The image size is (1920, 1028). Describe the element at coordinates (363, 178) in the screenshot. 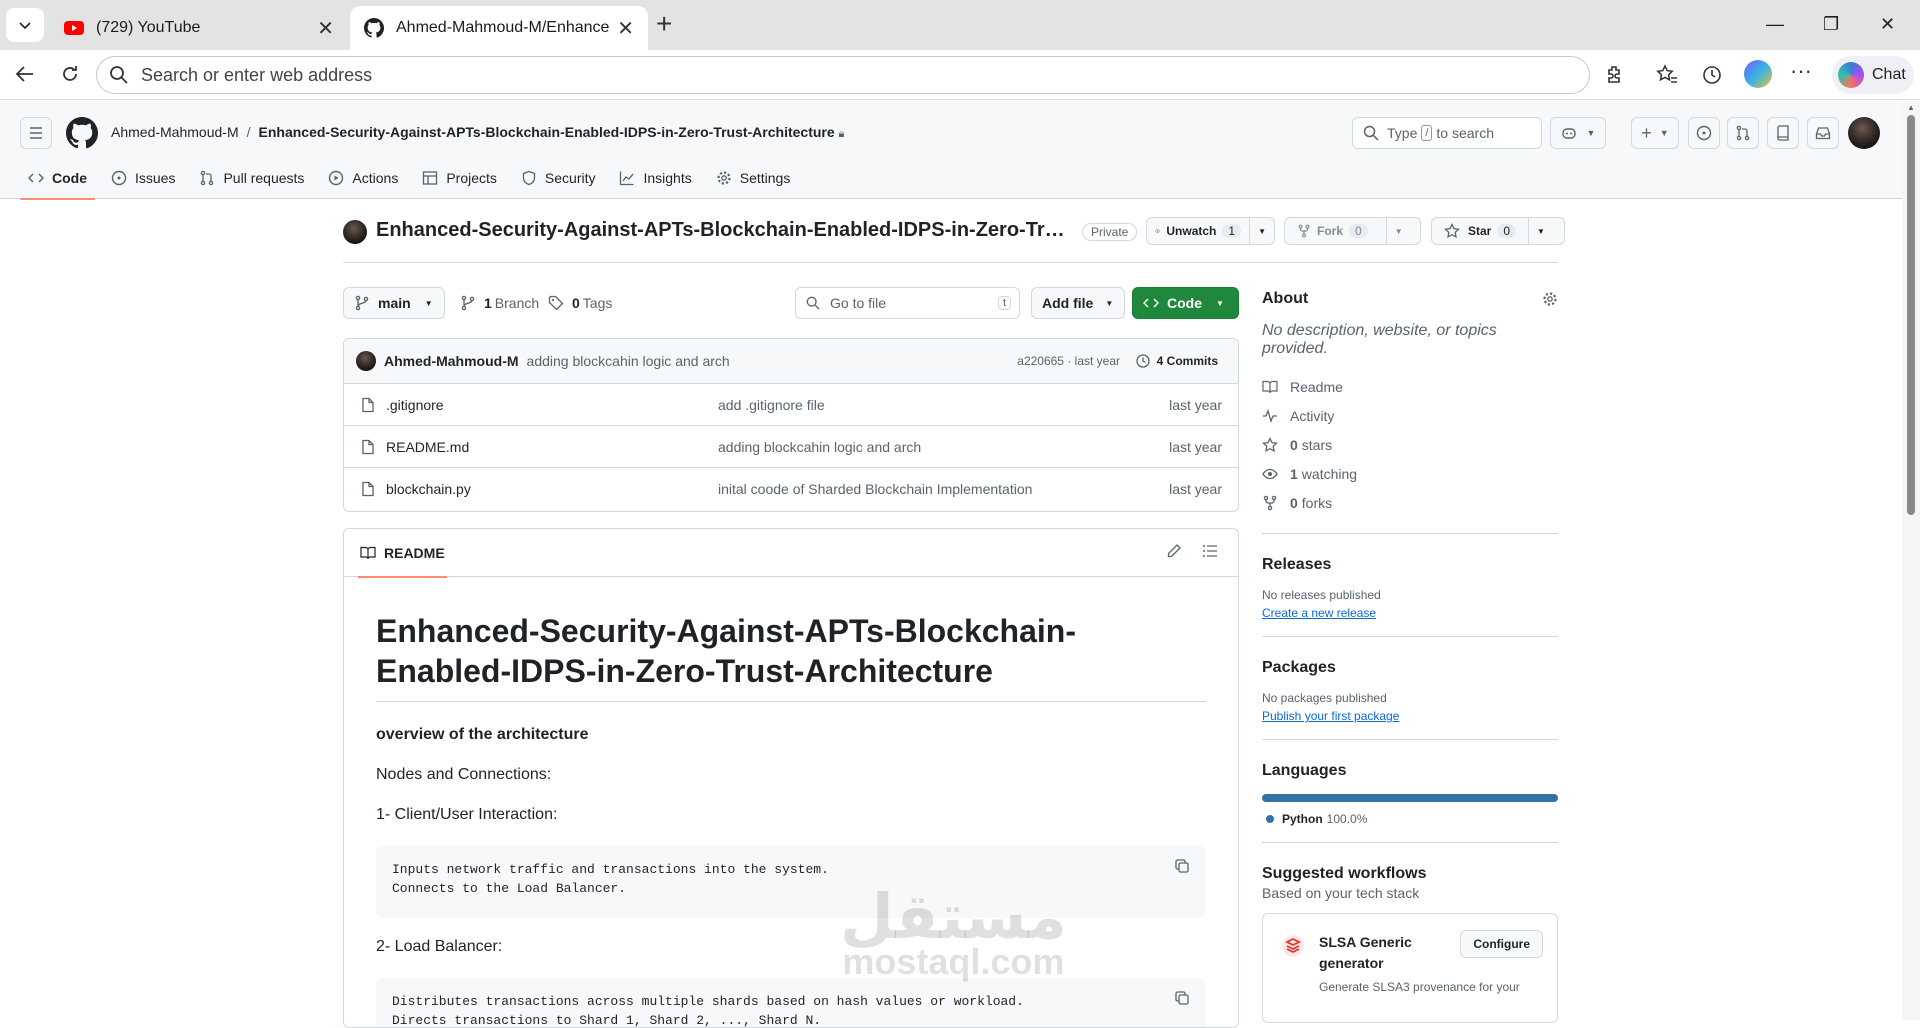

I see `tab-actions: Actions` at that location.